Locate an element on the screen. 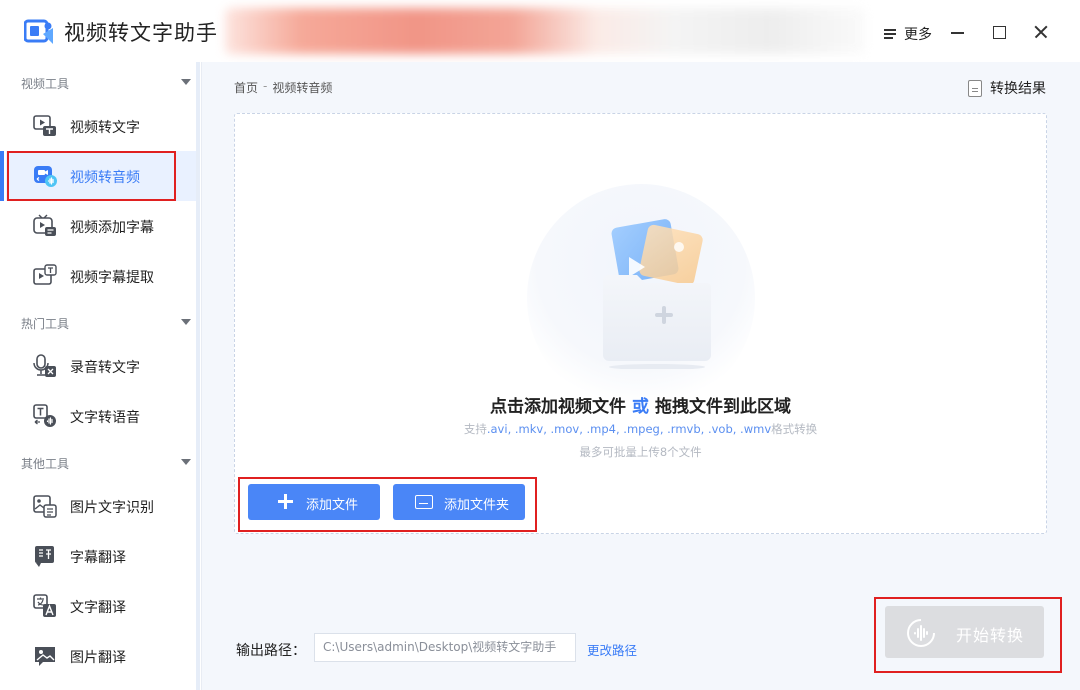 Image resolution: width=1080 pixels, height=690 pixels. add-folder-button: 添加文件夹 is located at coordinates (459, 502).